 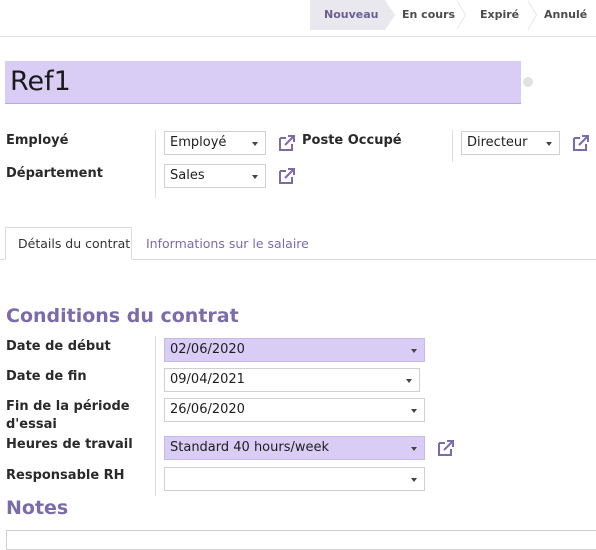 I want to click on trial-end-label-line1: Fin de la période, so click(x=68, y=406).